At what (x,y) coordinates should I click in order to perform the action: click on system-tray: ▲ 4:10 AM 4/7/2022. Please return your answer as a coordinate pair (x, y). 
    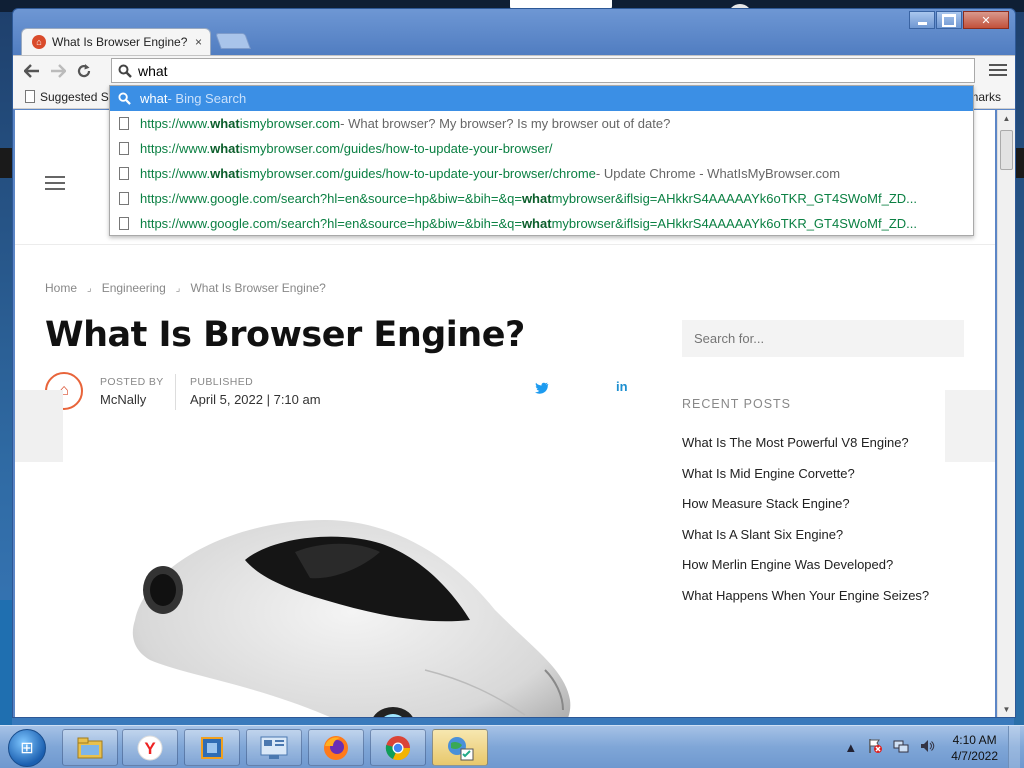
    Looking at the image, I should click on (932, 747).